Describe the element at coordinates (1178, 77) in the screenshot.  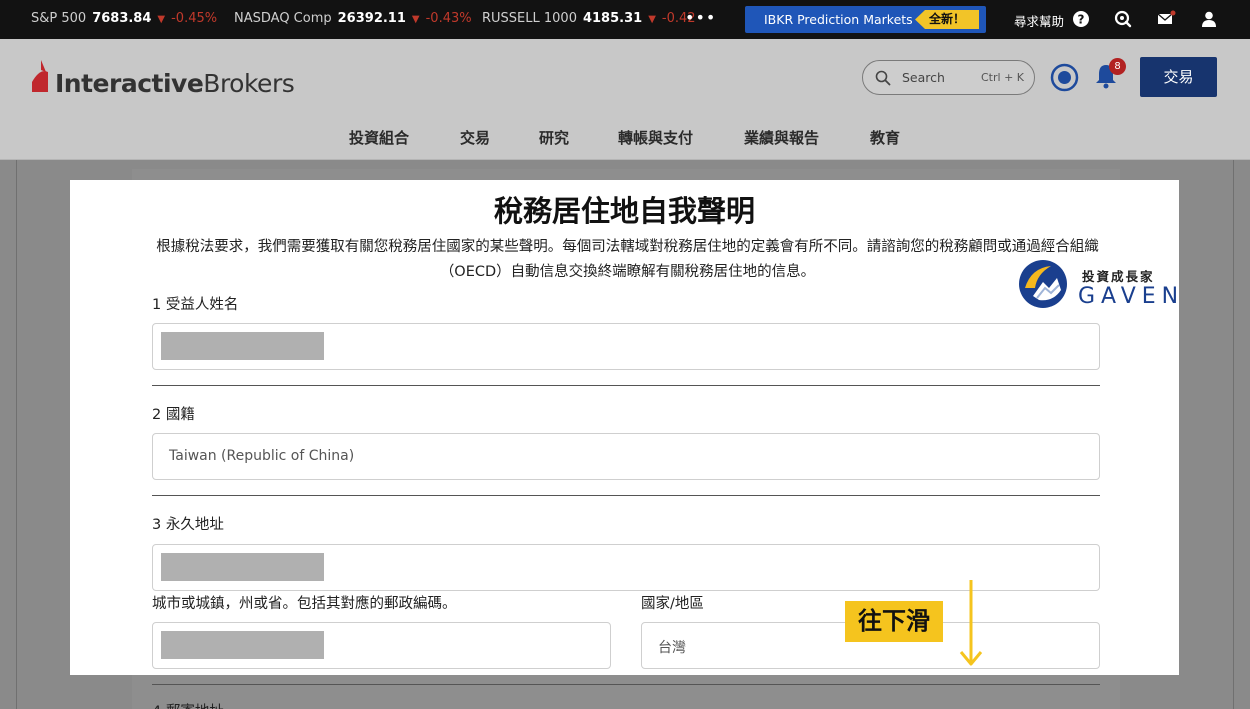
I see `trade-button: 交易` at that location.